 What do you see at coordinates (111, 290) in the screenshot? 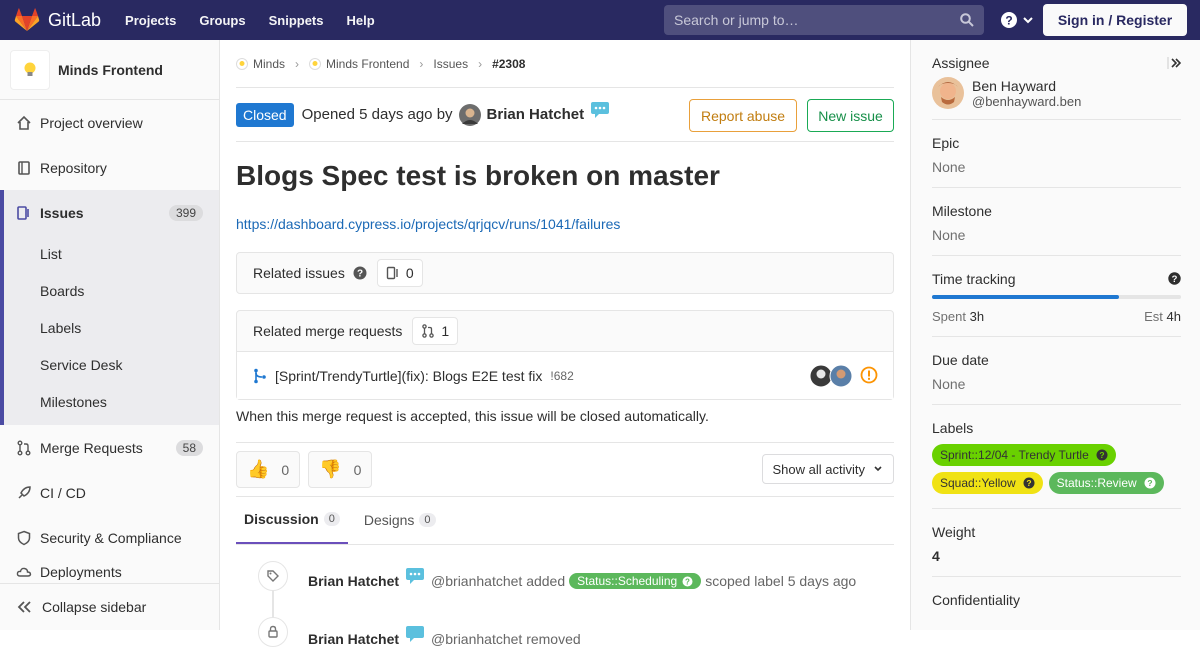
I see `sidebar-subitem-boards: Boards` at bounding box center [111, 290].